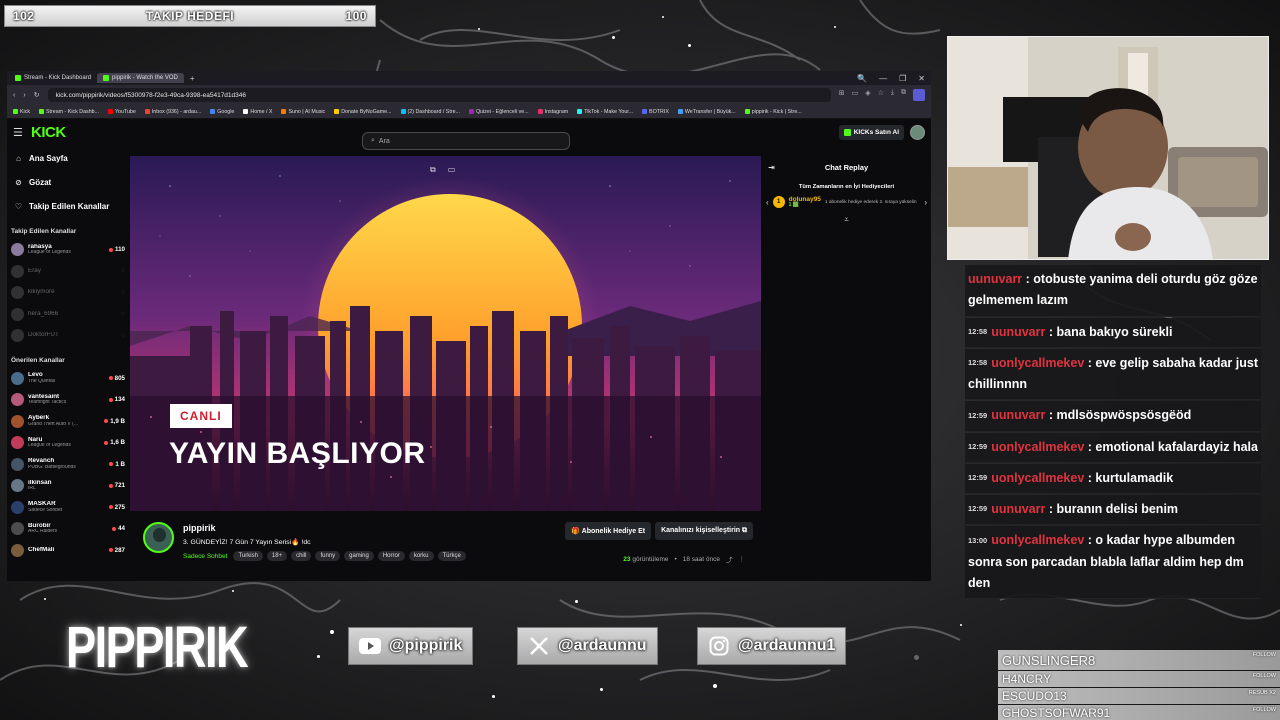  I want to click on goal-current: 102, so click(24, 16).